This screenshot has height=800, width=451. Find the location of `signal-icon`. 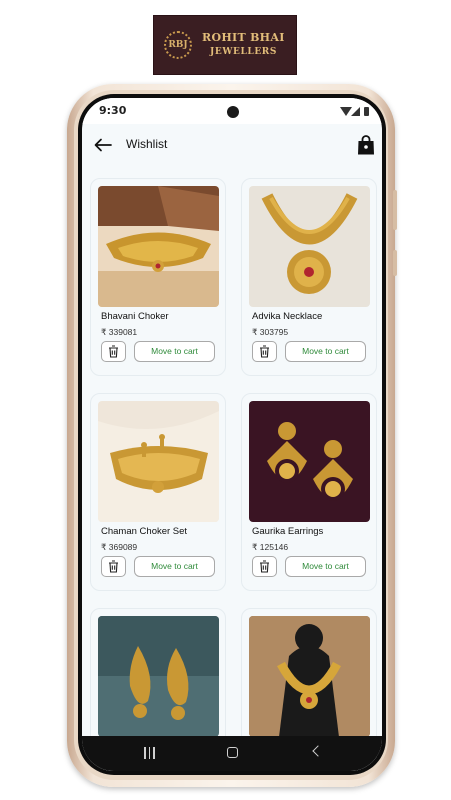

signal-icon is located at coordinates (355, 111).